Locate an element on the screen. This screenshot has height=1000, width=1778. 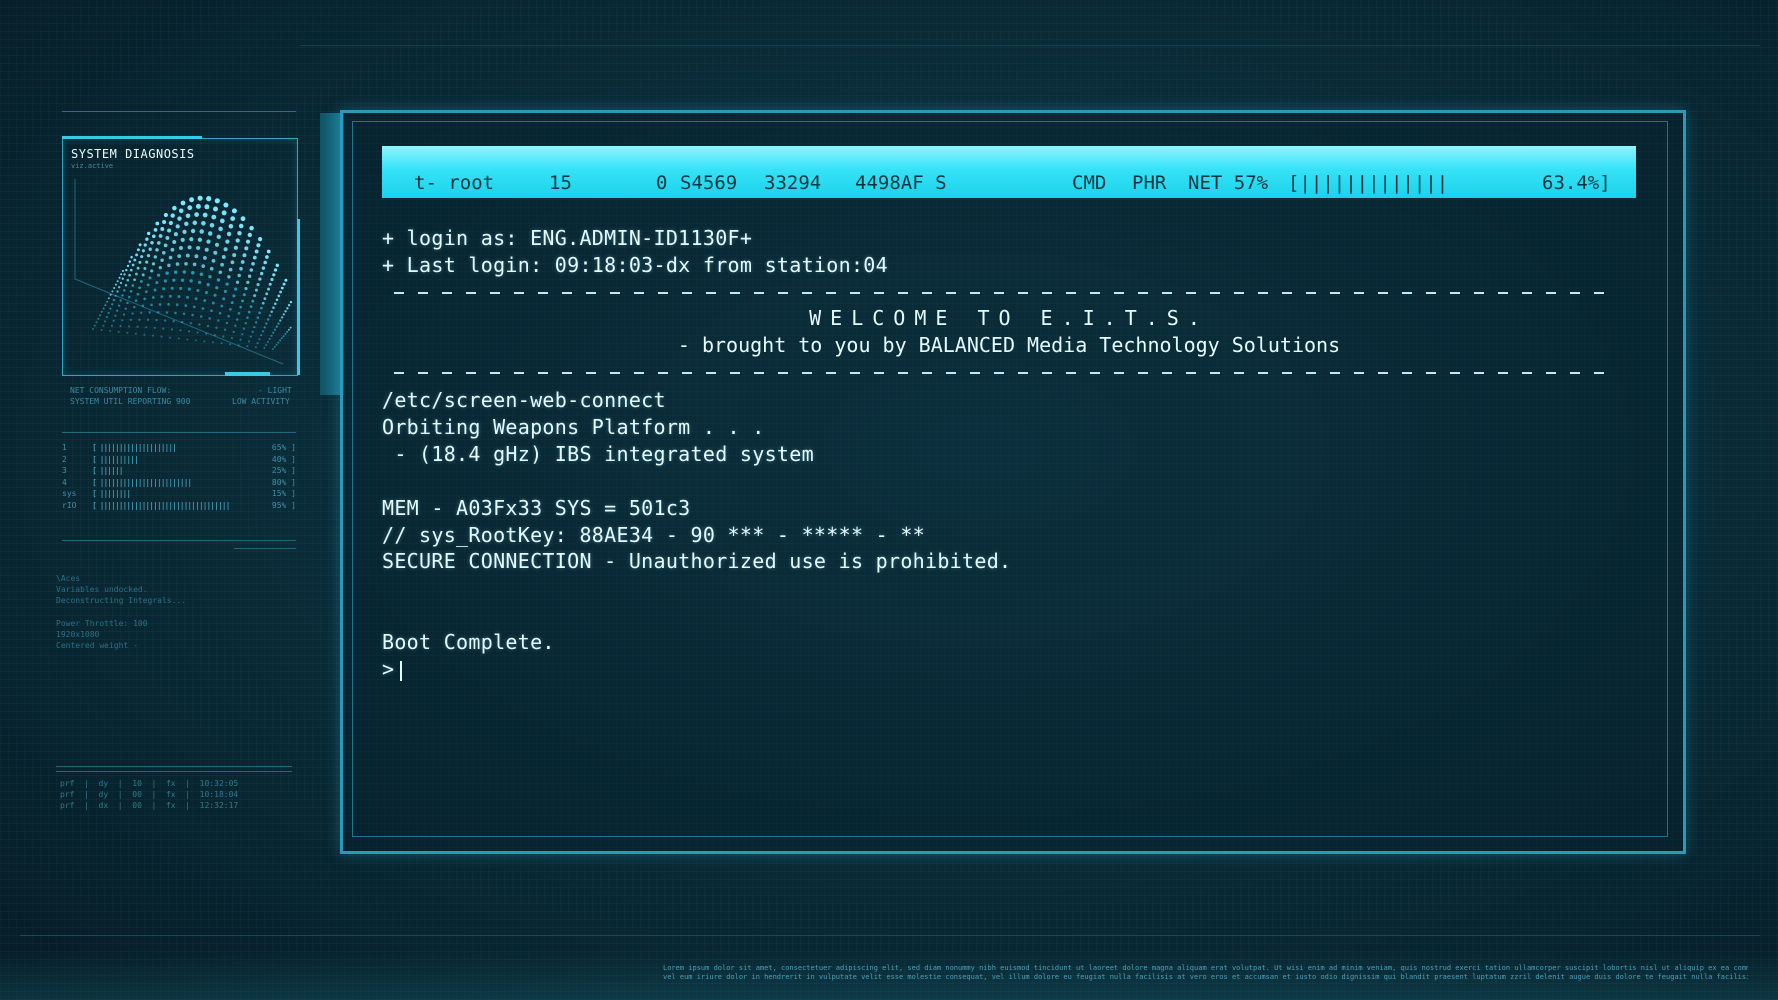
boot-complete-line: Boot Complete. is located at coordinates (468, 642).